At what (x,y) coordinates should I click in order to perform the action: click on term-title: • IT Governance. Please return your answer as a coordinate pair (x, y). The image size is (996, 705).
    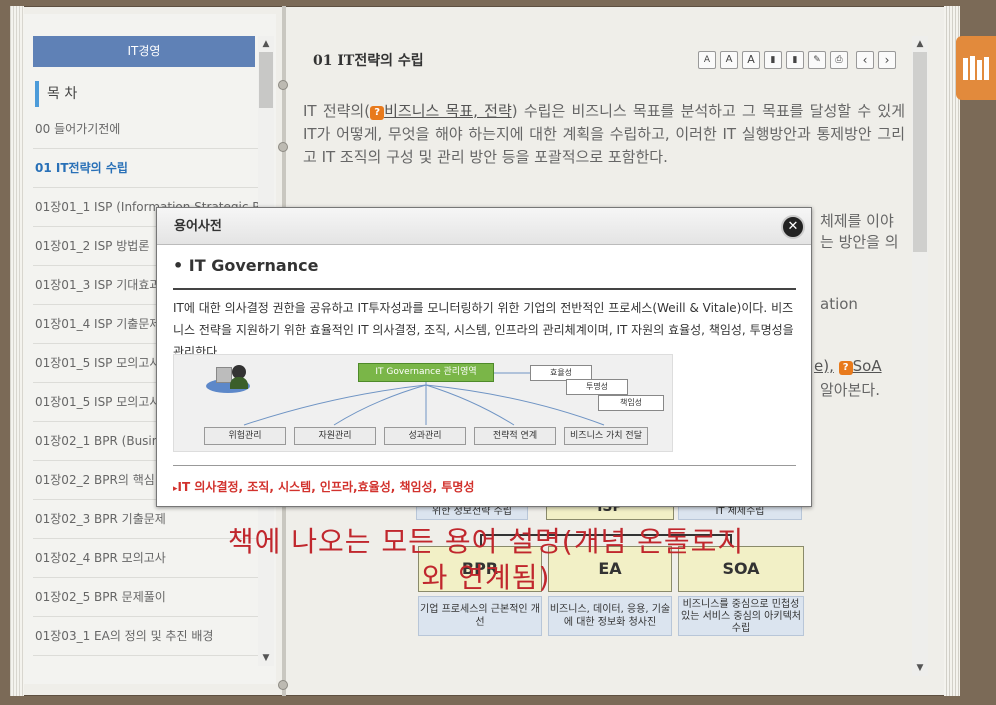
    Looking at the image, I should click on (246, 265).